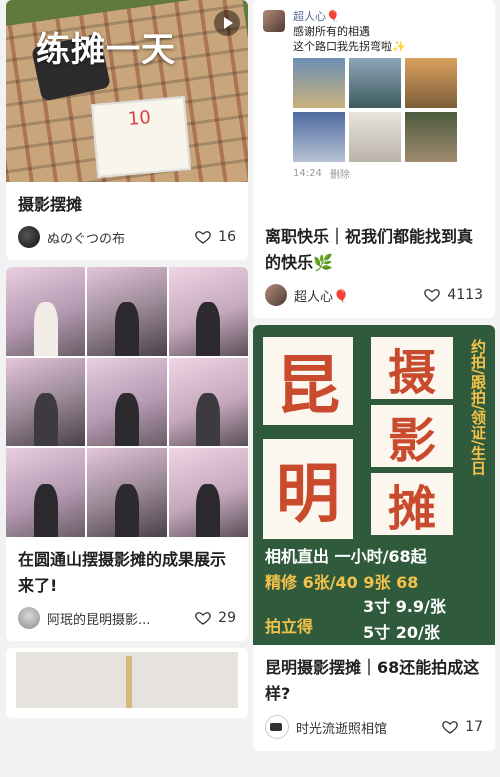 The height and width of the screenshot is (777, 500). I want to click on cover-image: 超人心🎈 感谢所有的相遇 这个路口我先拐弯啦✨ 14:24 删除, so click(374, 92).